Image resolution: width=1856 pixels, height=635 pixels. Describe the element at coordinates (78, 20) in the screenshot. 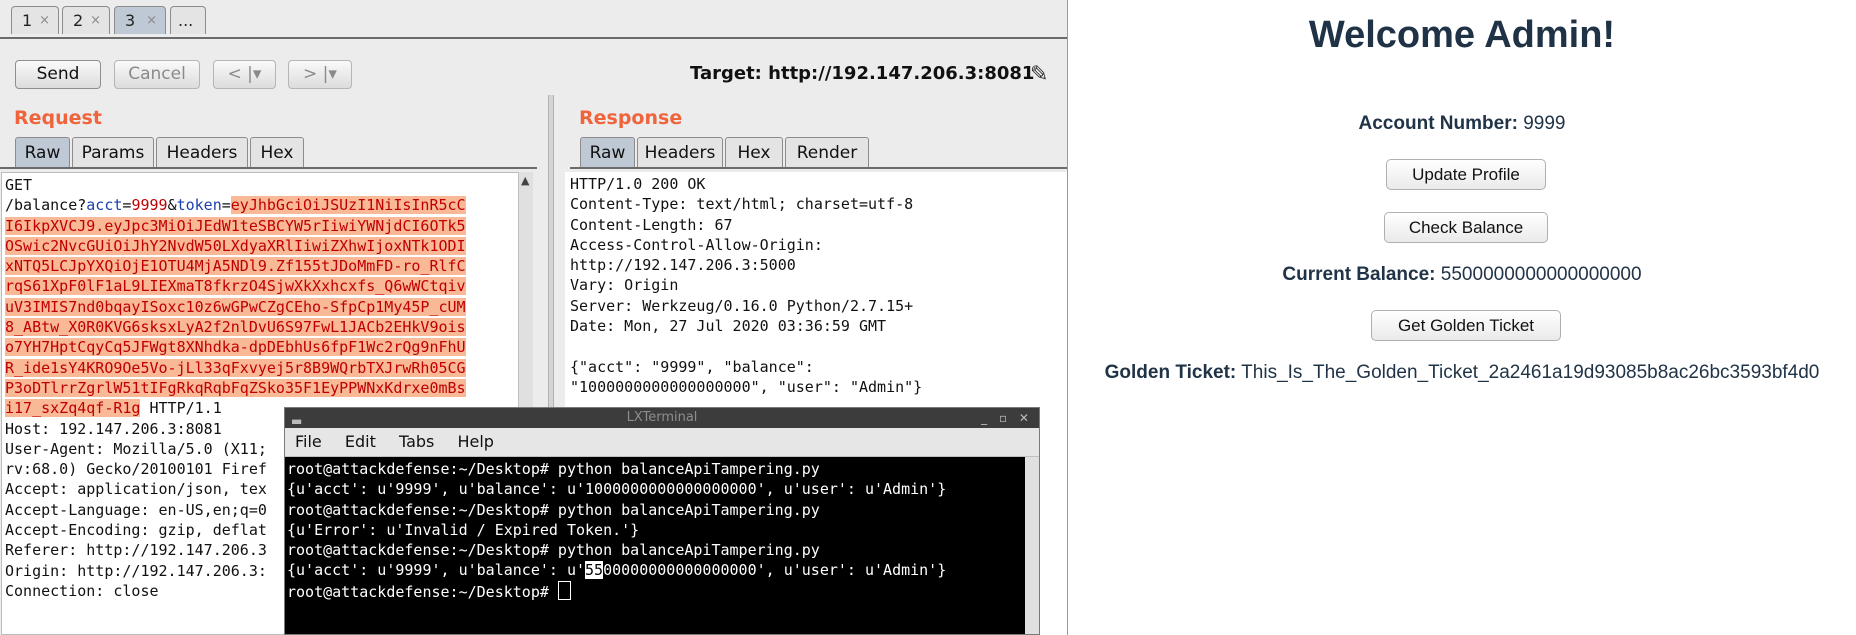

I see `repeater-tab-label: 2` at that location.